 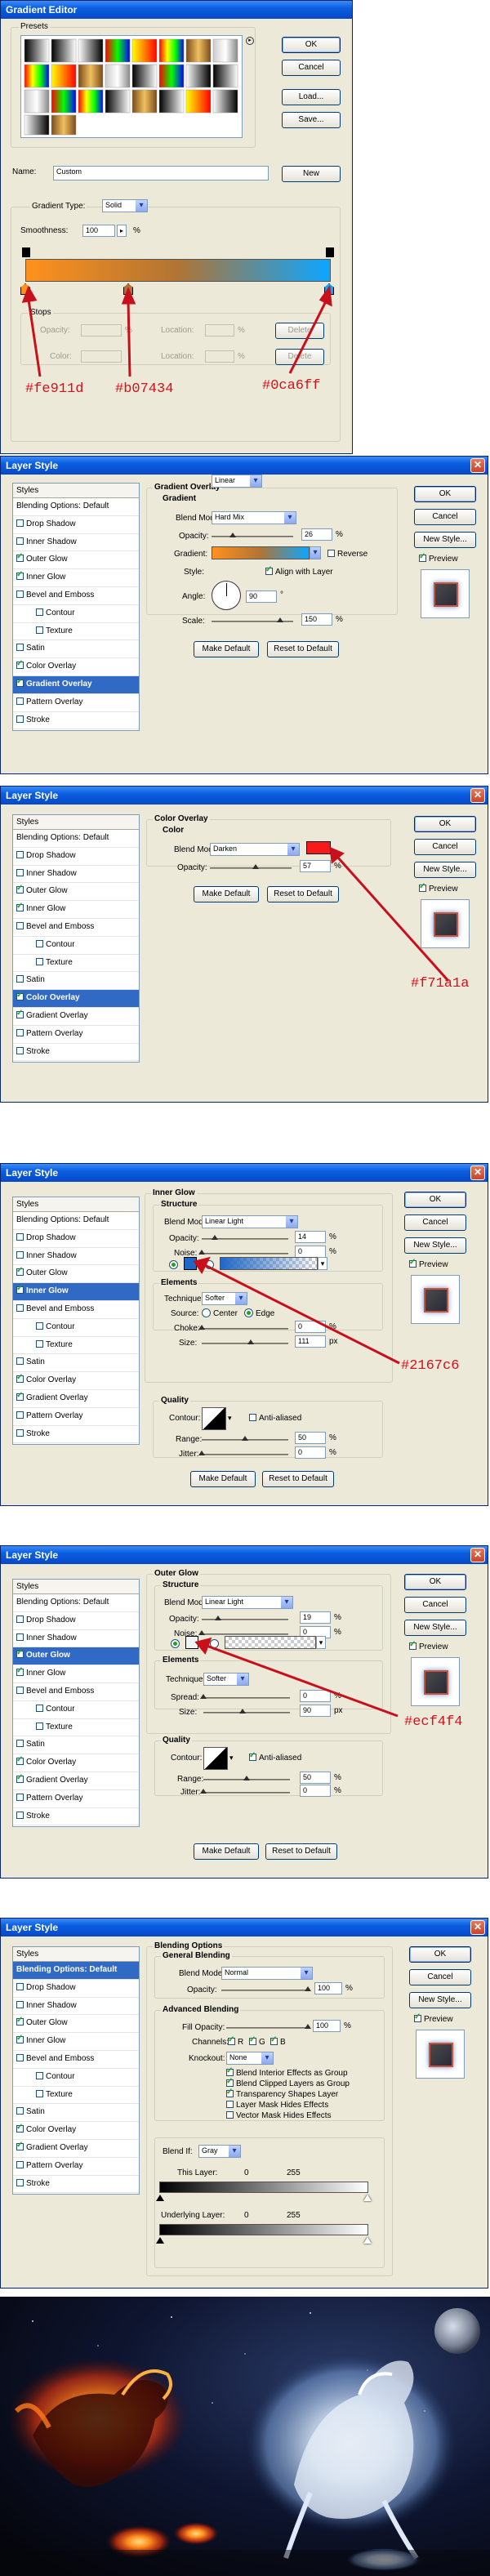 I want to click on align-with-layer-checkbox: Align with Layer, so click(x=299, y=571).